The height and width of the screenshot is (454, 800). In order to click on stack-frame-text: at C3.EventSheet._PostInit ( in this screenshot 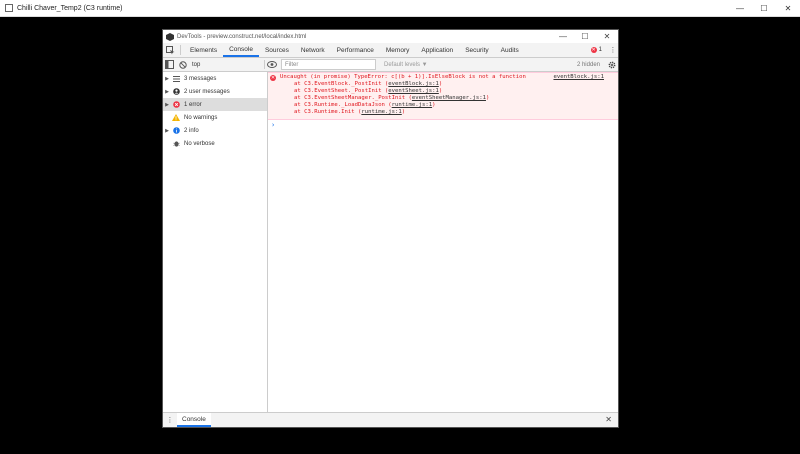, I will do `click(341, 91)`.